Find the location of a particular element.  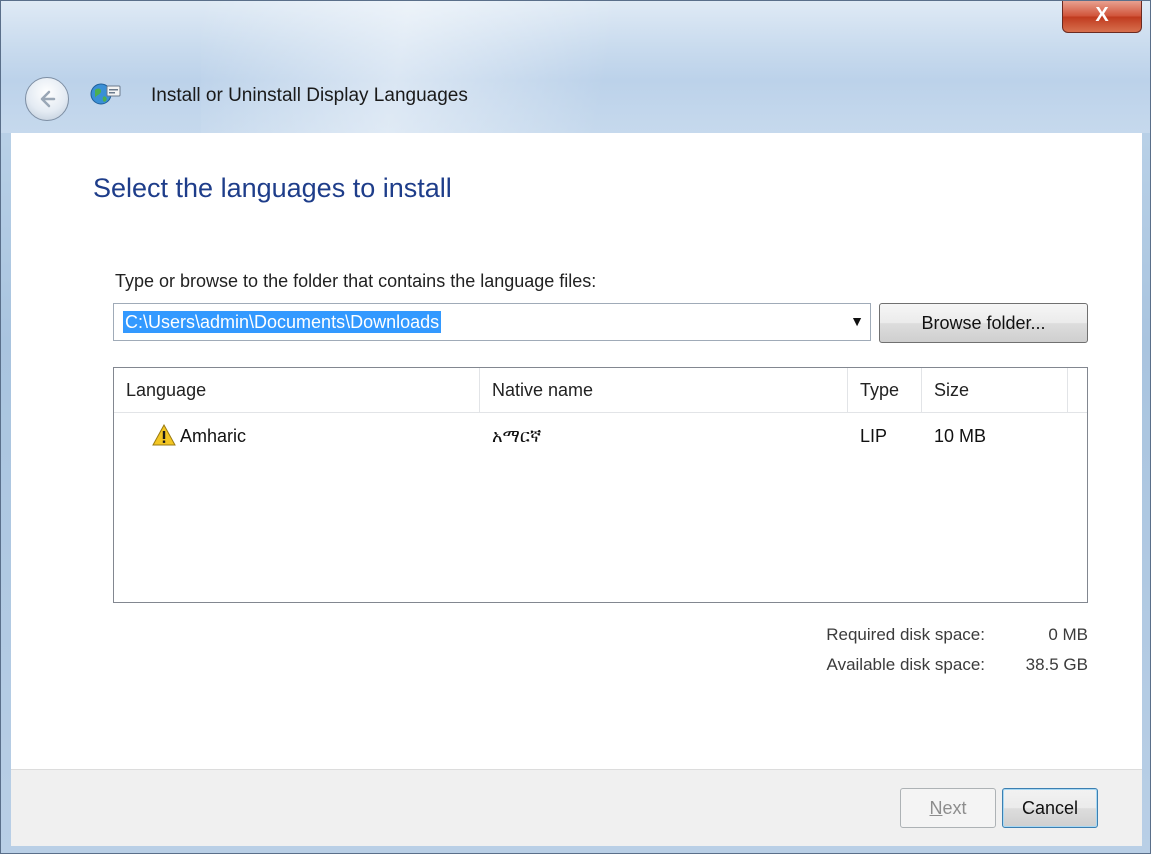

cancel-button: Cancel is located at coordinates (1050, 808).